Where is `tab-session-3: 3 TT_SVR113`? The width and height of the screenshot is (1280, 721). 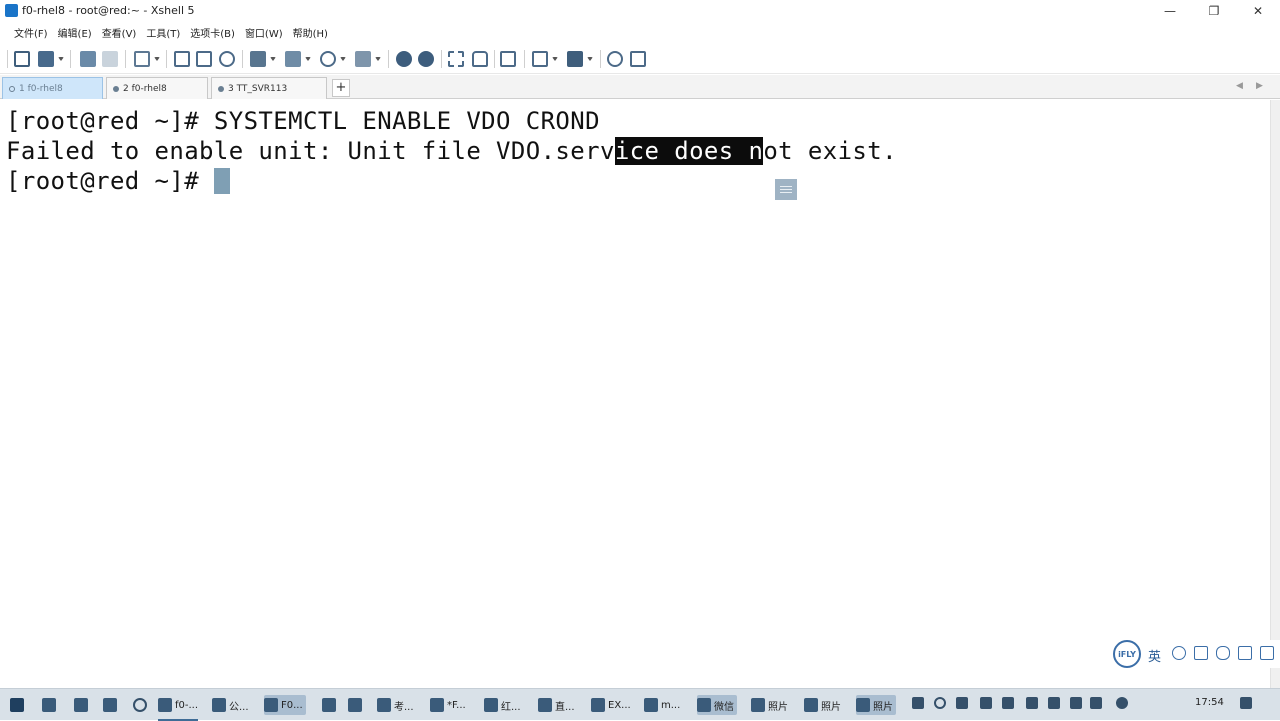
tab-session-3: 3 TT_SVR113 is located at coordinates (269, 88).